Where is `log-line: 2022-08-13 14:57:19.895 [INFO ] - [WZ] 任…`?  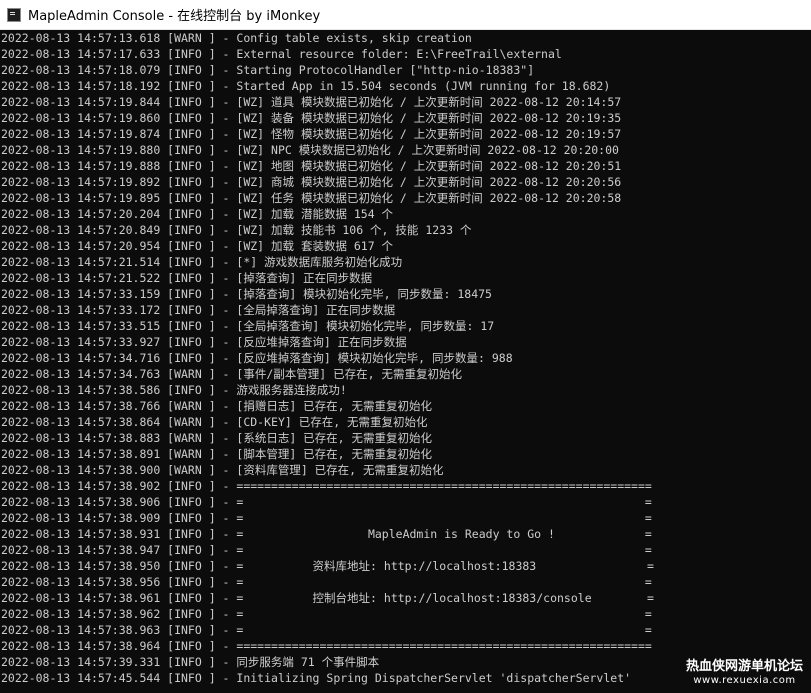
log-line: 2022-08-13 14:57:19.895 [INFO ] - [WZ] 任… is located at coordinates (311, 198).